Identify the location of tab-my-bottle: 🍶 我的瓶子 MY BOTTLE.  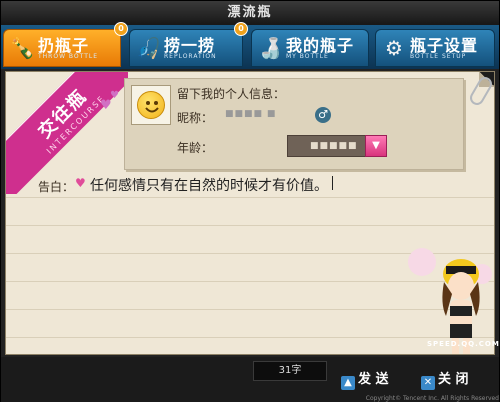
(310, 48).